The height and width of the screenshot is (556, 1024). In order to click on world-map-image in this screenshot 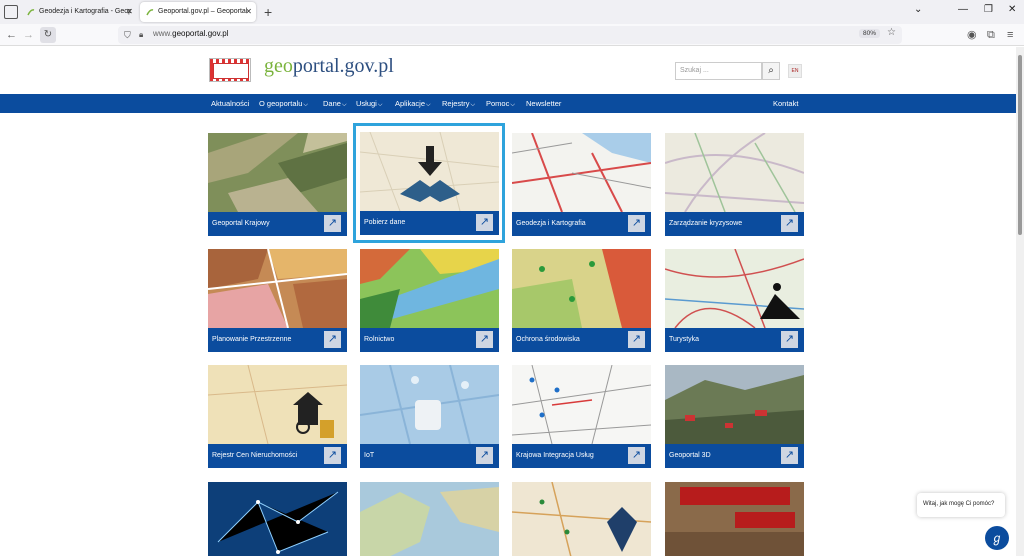, I will do `click(429, 519)`.